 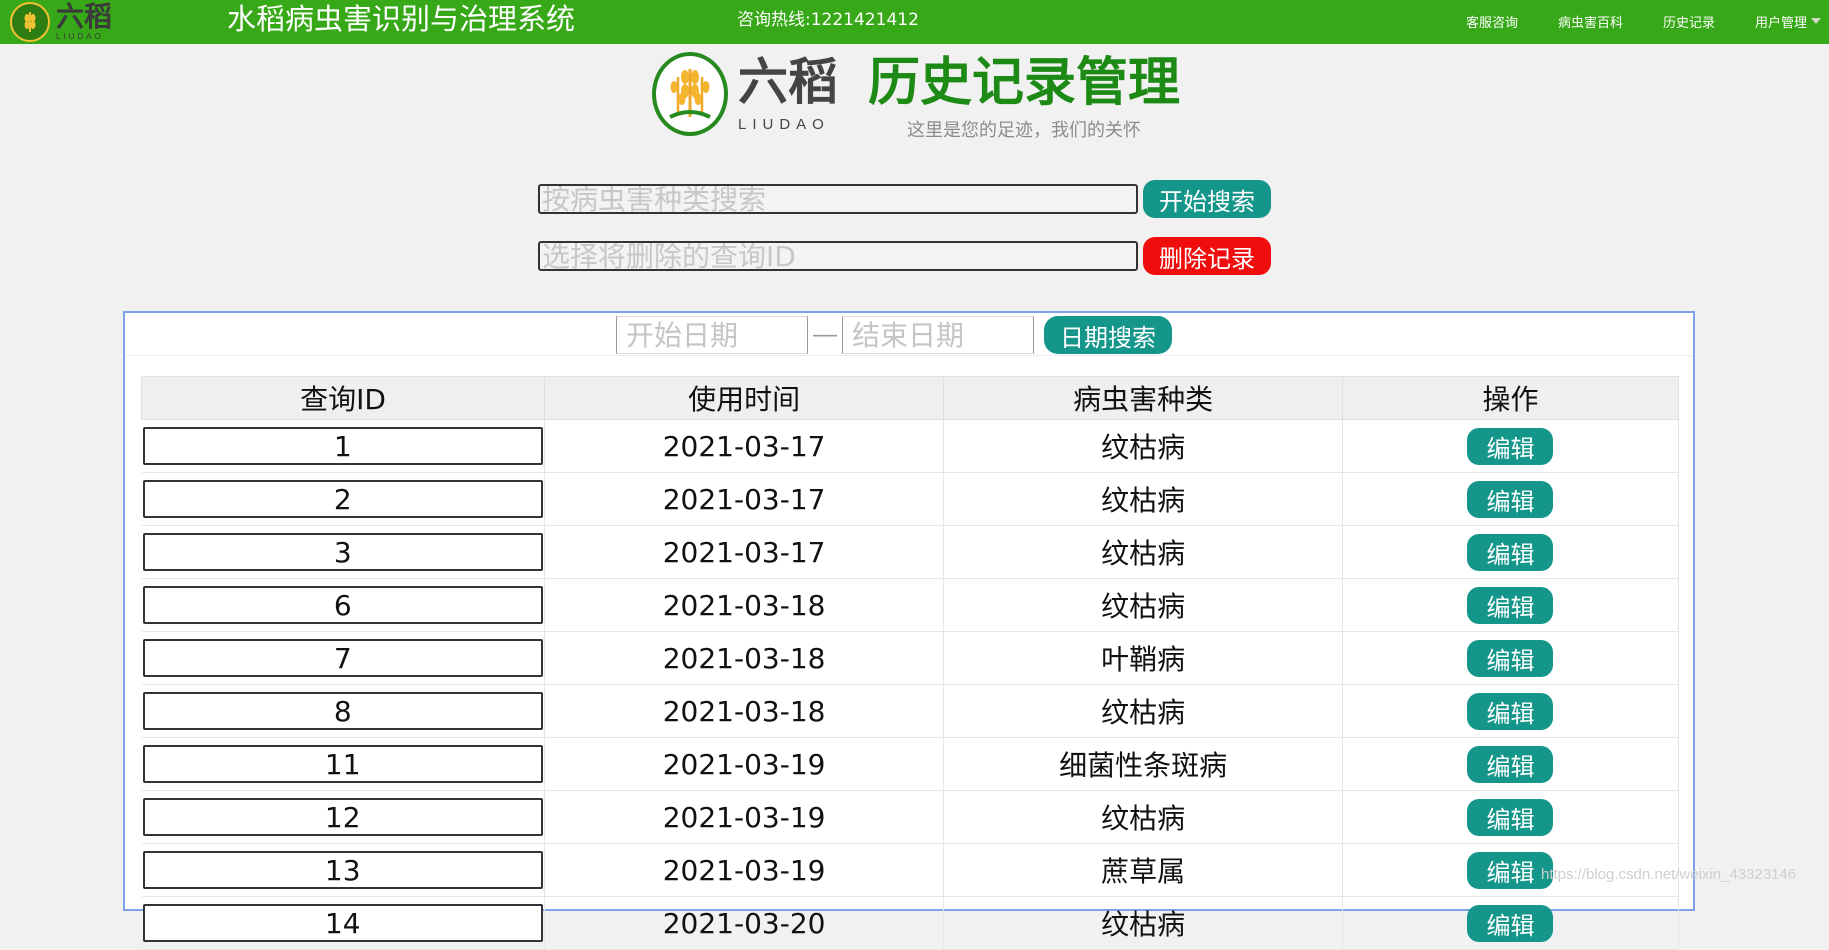 I want to click on table-row: 12 2021-03-19 纹枯病 编辑, so click(x=910, y=817).